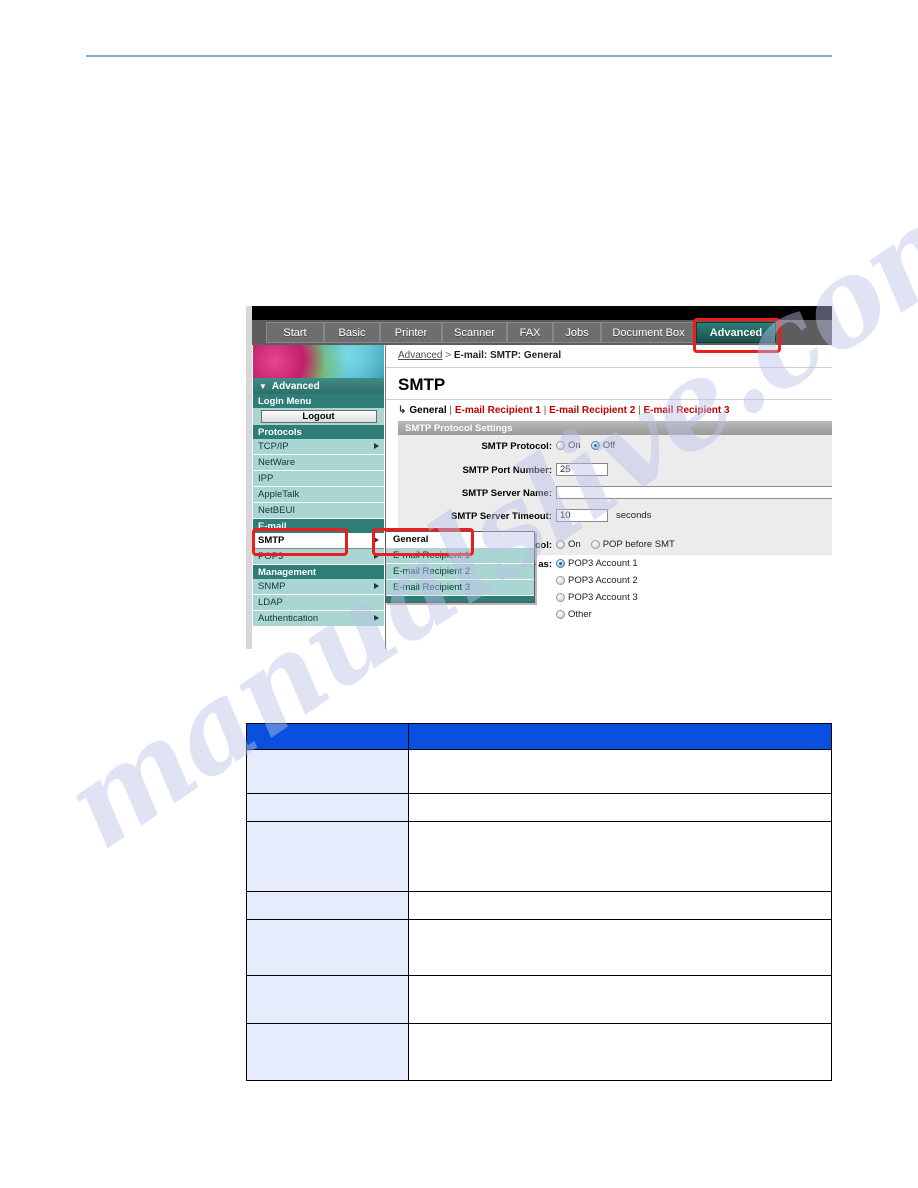 The height and width of the screenshot is (1188, 918). I want to click on smtp-timeout-input: 10, so click(582, 515).